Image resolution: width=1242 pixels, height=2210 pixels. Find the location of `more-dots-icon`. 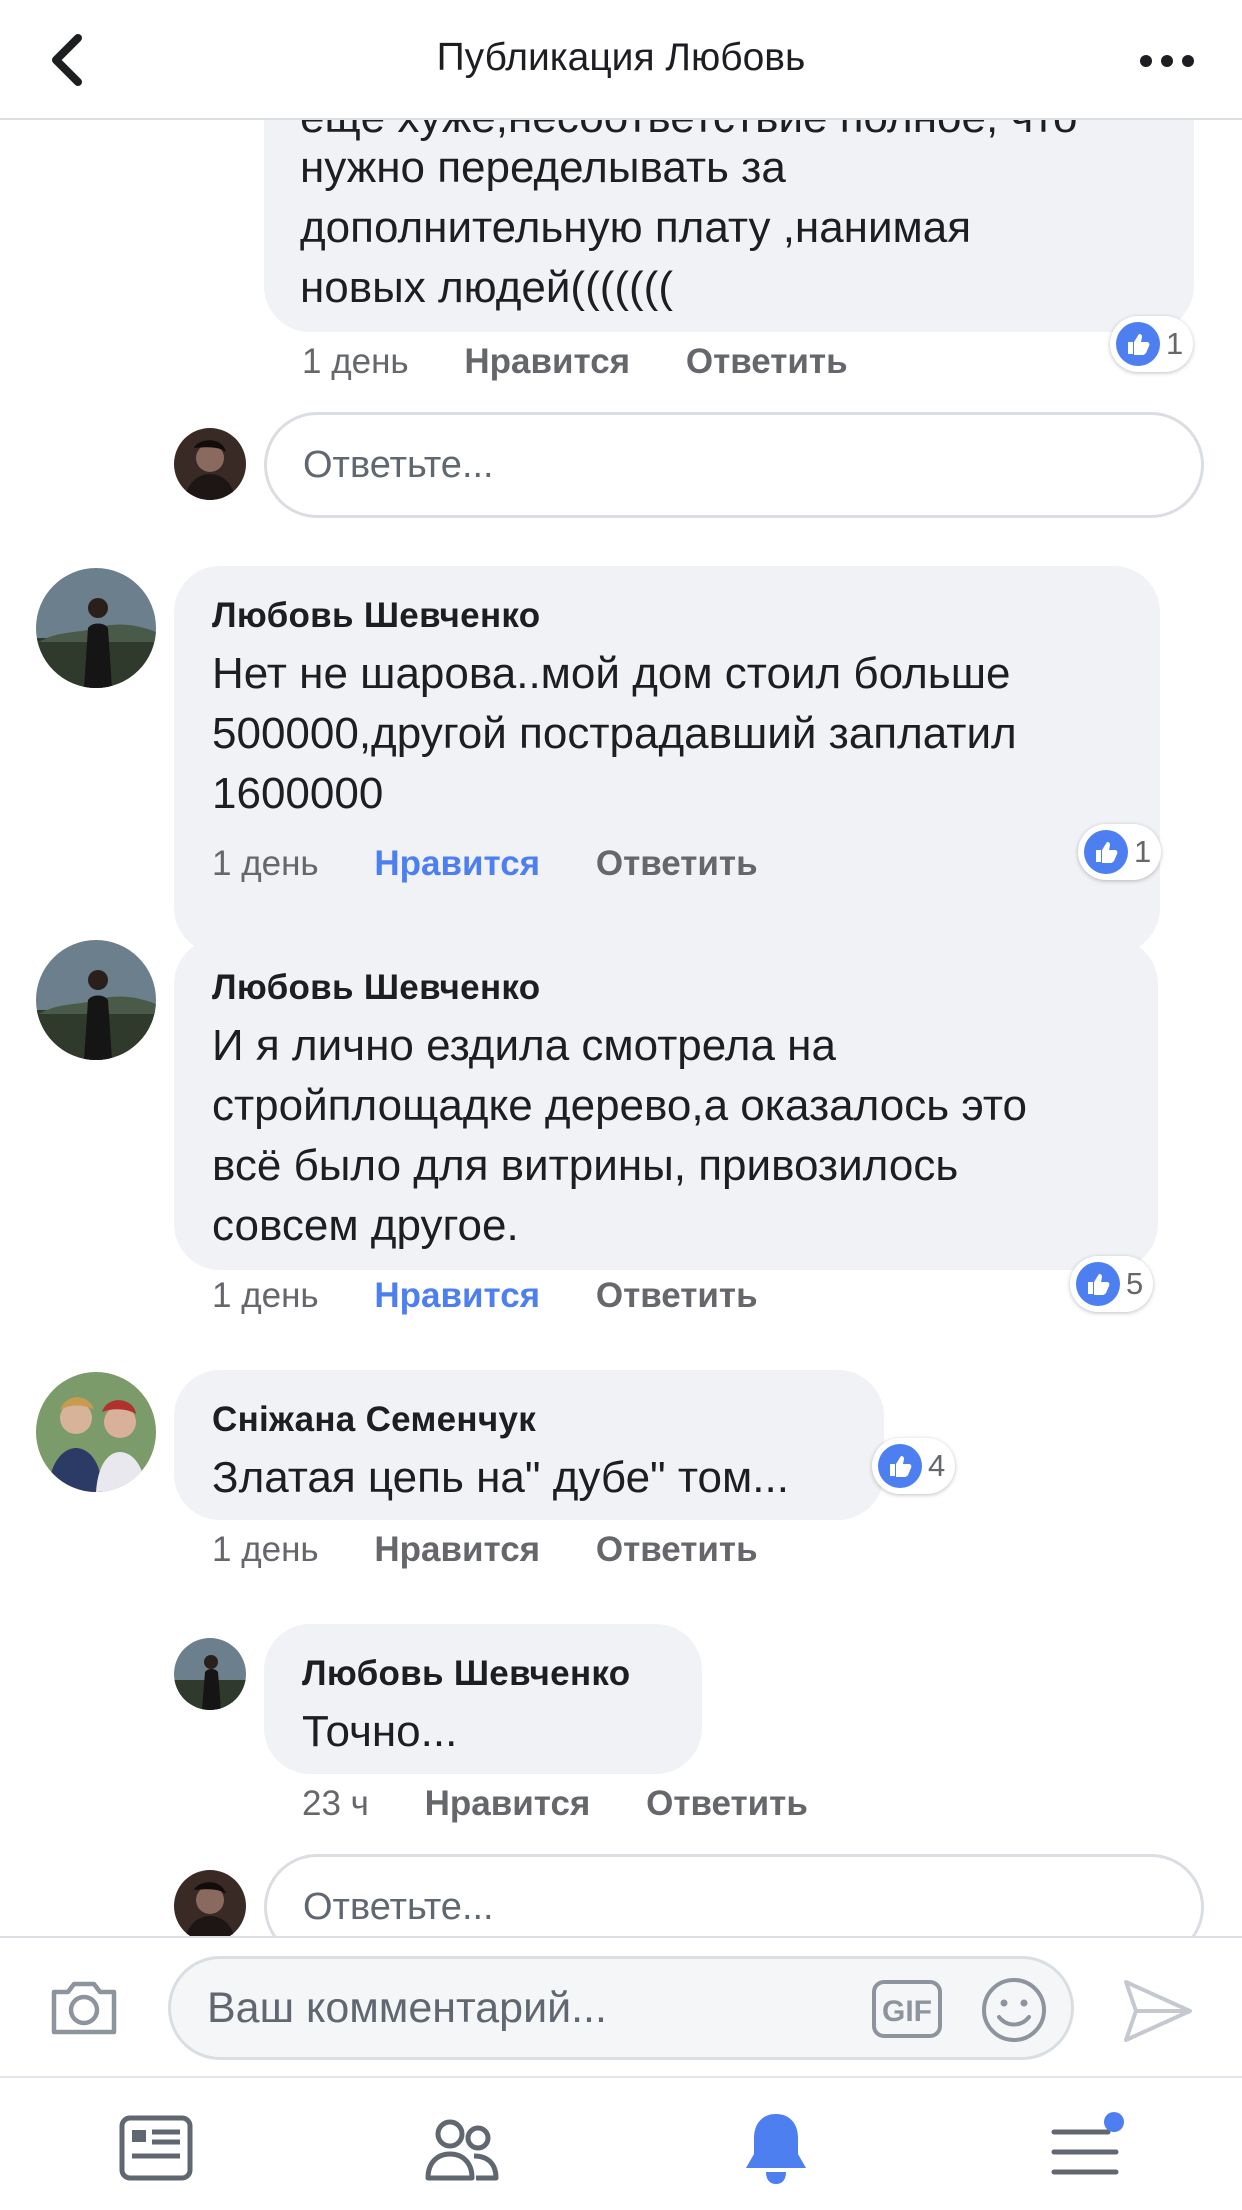

more-dots-icon is located at coordinates (1167, 61).